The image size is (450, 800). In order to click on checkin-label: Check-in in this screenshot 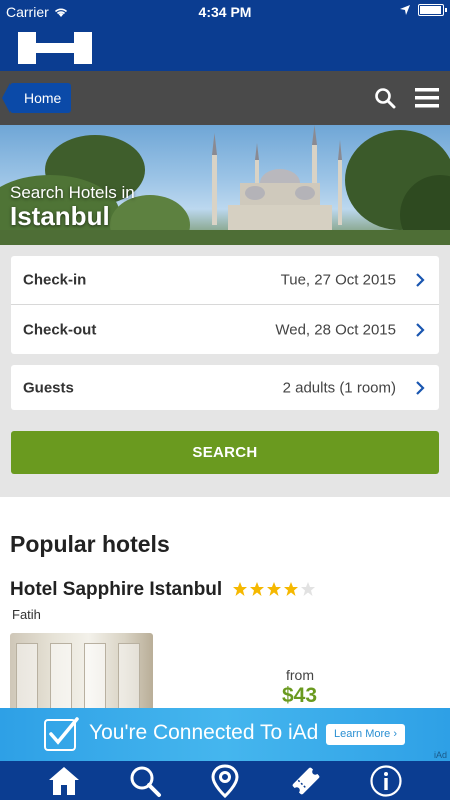, I will do `click(55, 280)`.